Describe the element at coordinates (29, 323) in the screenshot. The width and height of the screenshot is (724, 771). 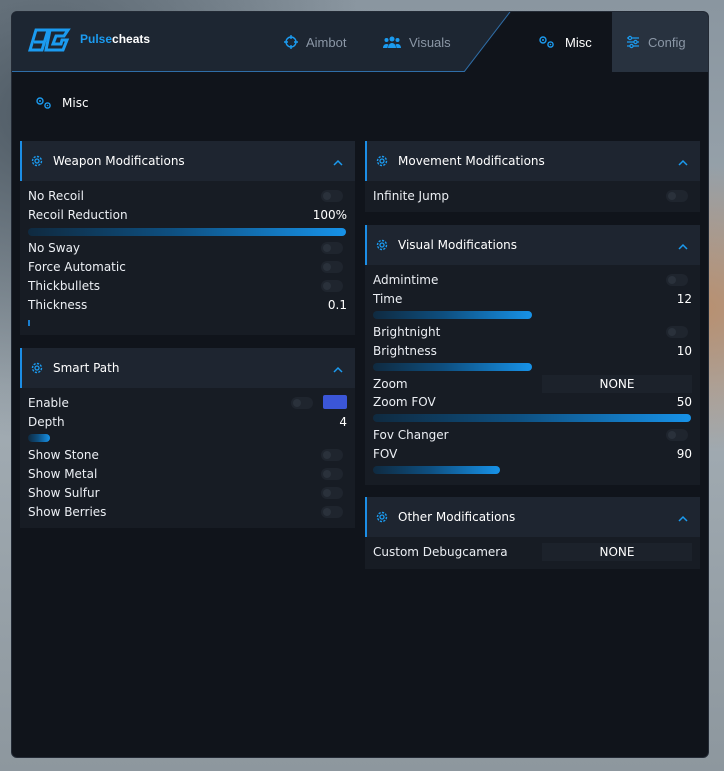
I see `thickness-slider` at that location.